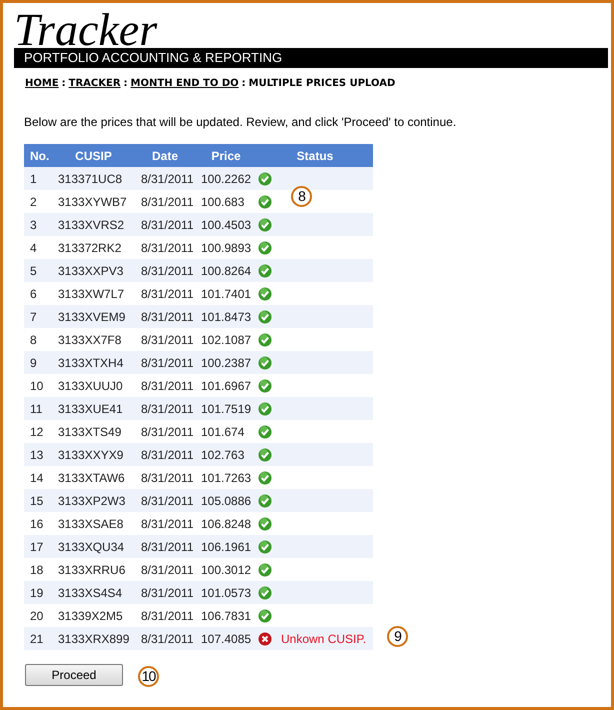  I want to click on table-cell: 100.2262, so click(226, 178).